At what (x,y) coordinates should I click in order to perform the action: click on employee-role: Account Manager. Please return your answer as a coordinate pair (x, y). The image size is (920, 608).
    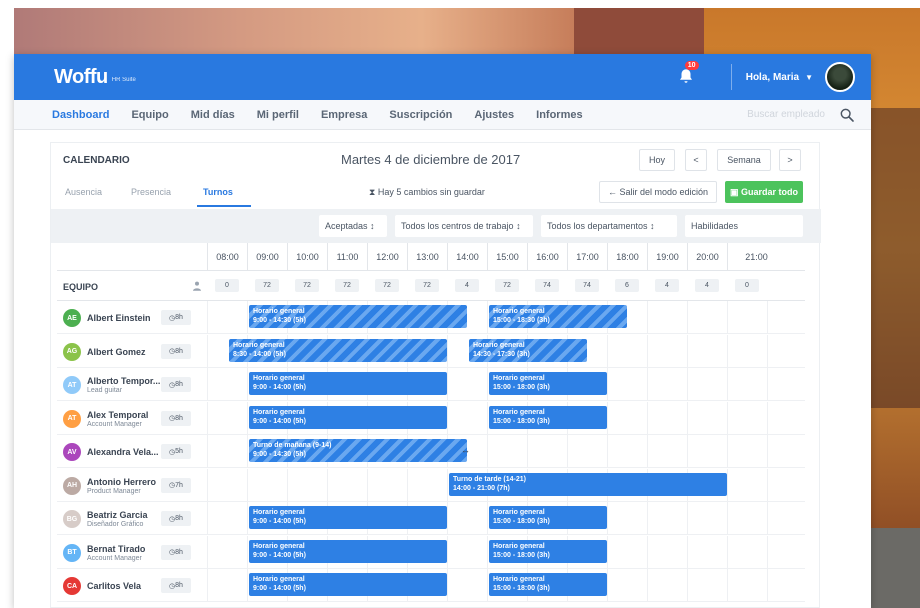
    Looking at the image, I should click on (114, 558).